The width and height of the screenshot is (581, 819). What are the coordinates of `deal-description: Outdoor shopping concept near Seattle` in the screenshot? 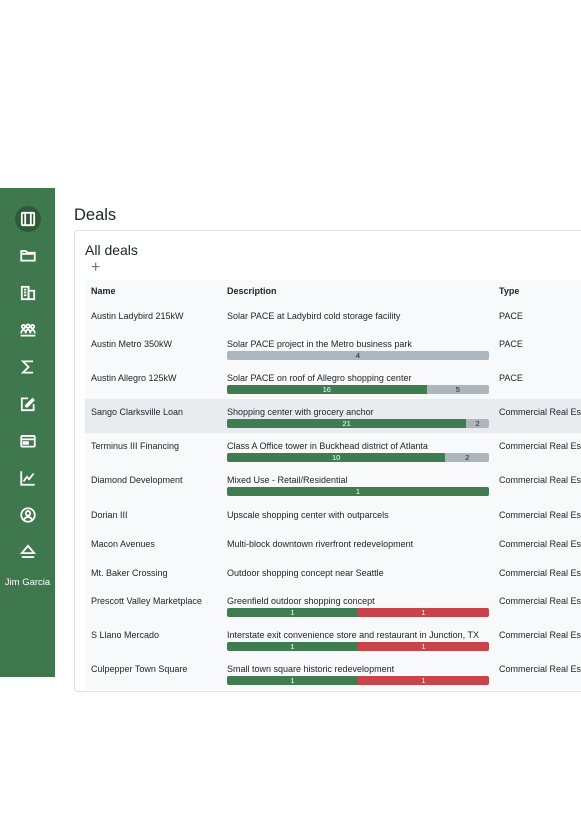 It's located at (305, 573).